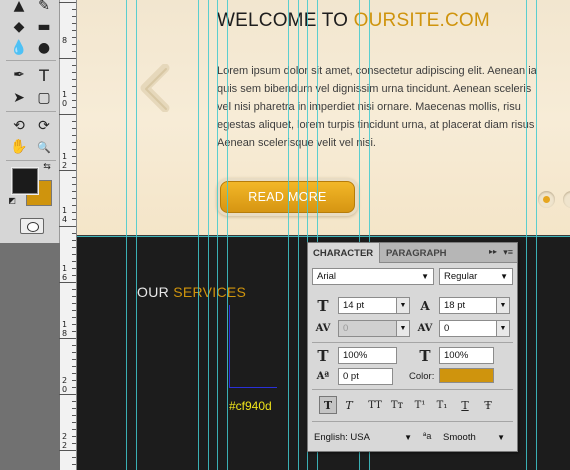 This screenshot has height=470, width=570. Describe the element at coordinates (417, 253) in the screenshot. I see `tab-paragraph: PARAGRAPH` at that location.